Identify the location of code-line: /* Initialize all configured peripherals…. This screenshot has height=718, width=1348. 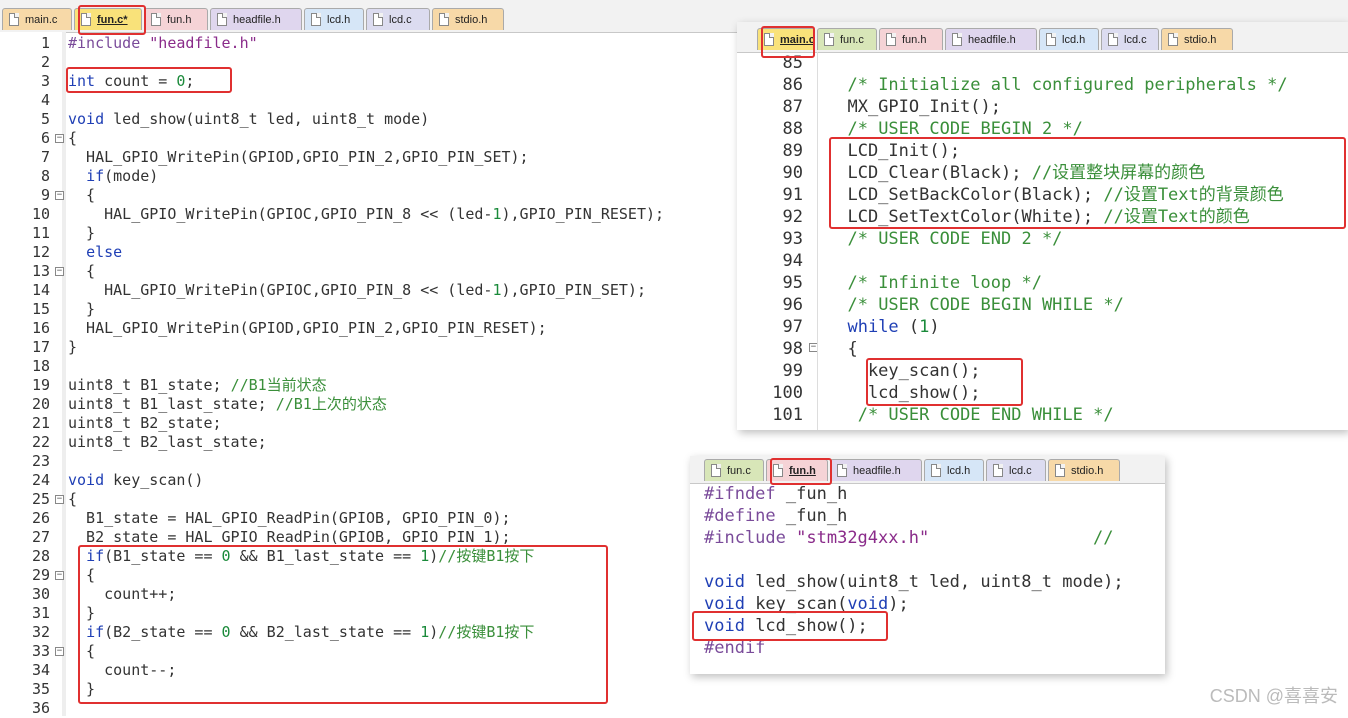
(1067, 85).